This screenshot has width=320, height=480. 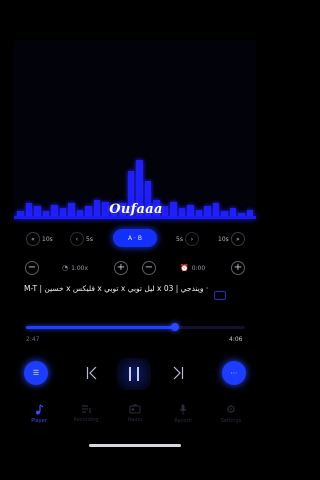 What do you see at coordinates (100, 327) in the screenshot?
I see `progress-fill` at bounding box center [100, 327].